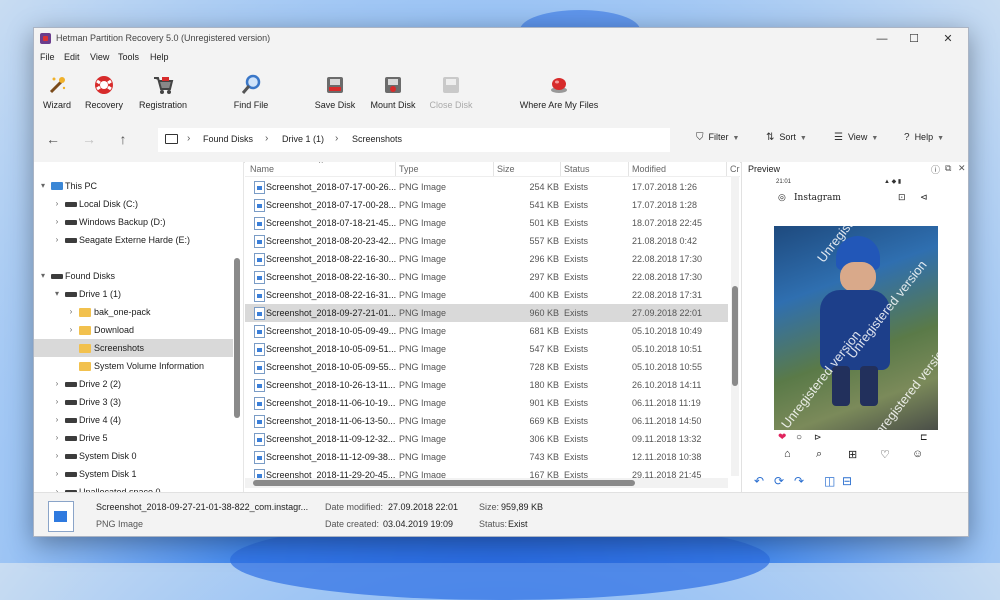 Image resolution: width=1000 pixels, height=600 pixels. Describe the element at coordinates (133, 420) in the screenshot. I see `tree-item-drive4: › Drive 4 (4)` at that location.